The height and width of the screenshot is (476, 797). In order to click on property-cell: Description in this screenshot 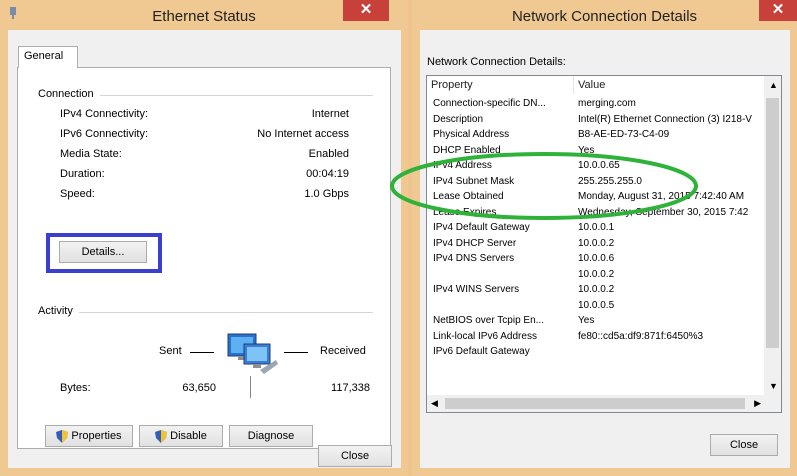, I will do `click(458, 119)`.